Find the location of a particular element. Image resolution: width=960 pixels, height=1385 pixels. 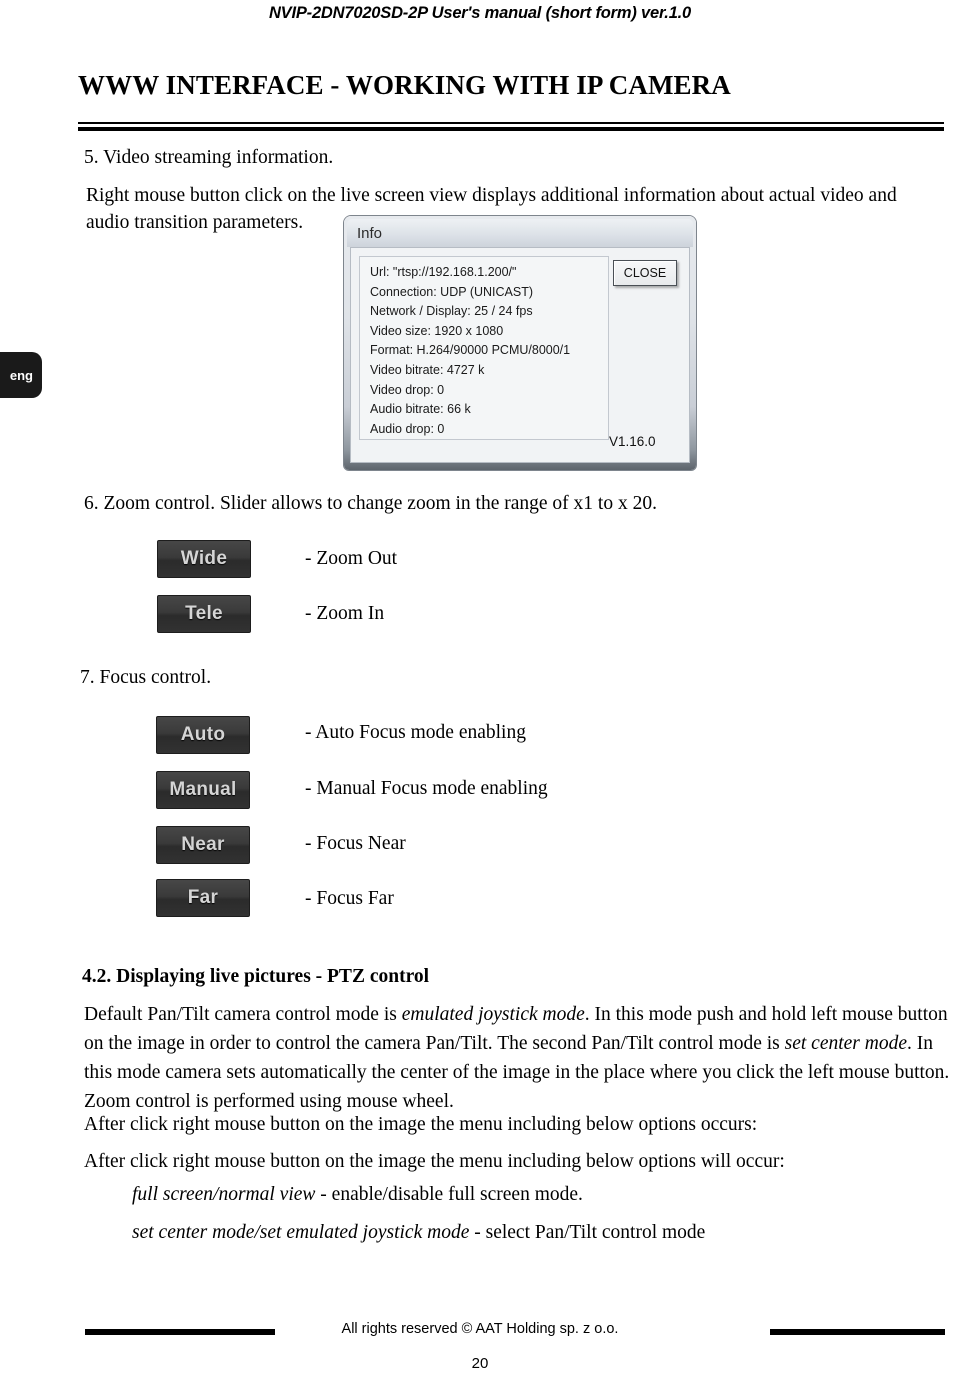

section-5-heading: 5. Video streaming information. is located at coordinates (209, 157).